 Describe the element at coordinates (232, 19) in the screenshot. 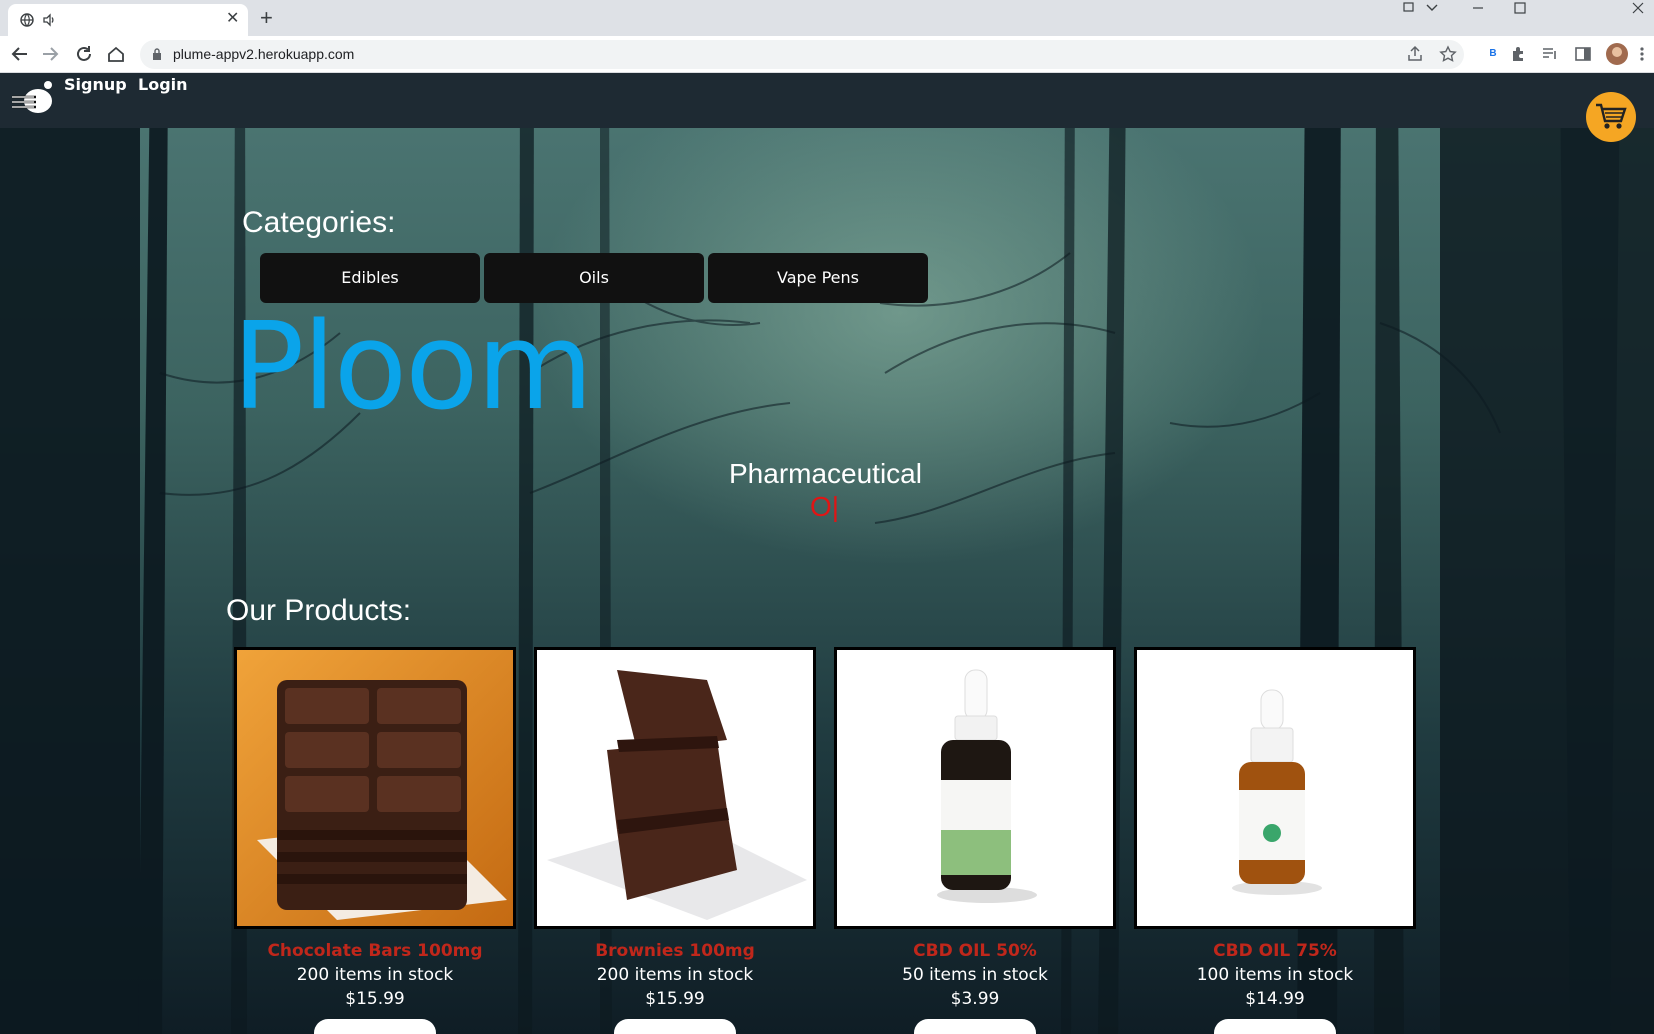

I see `tab-close-button: ✕` at that location.